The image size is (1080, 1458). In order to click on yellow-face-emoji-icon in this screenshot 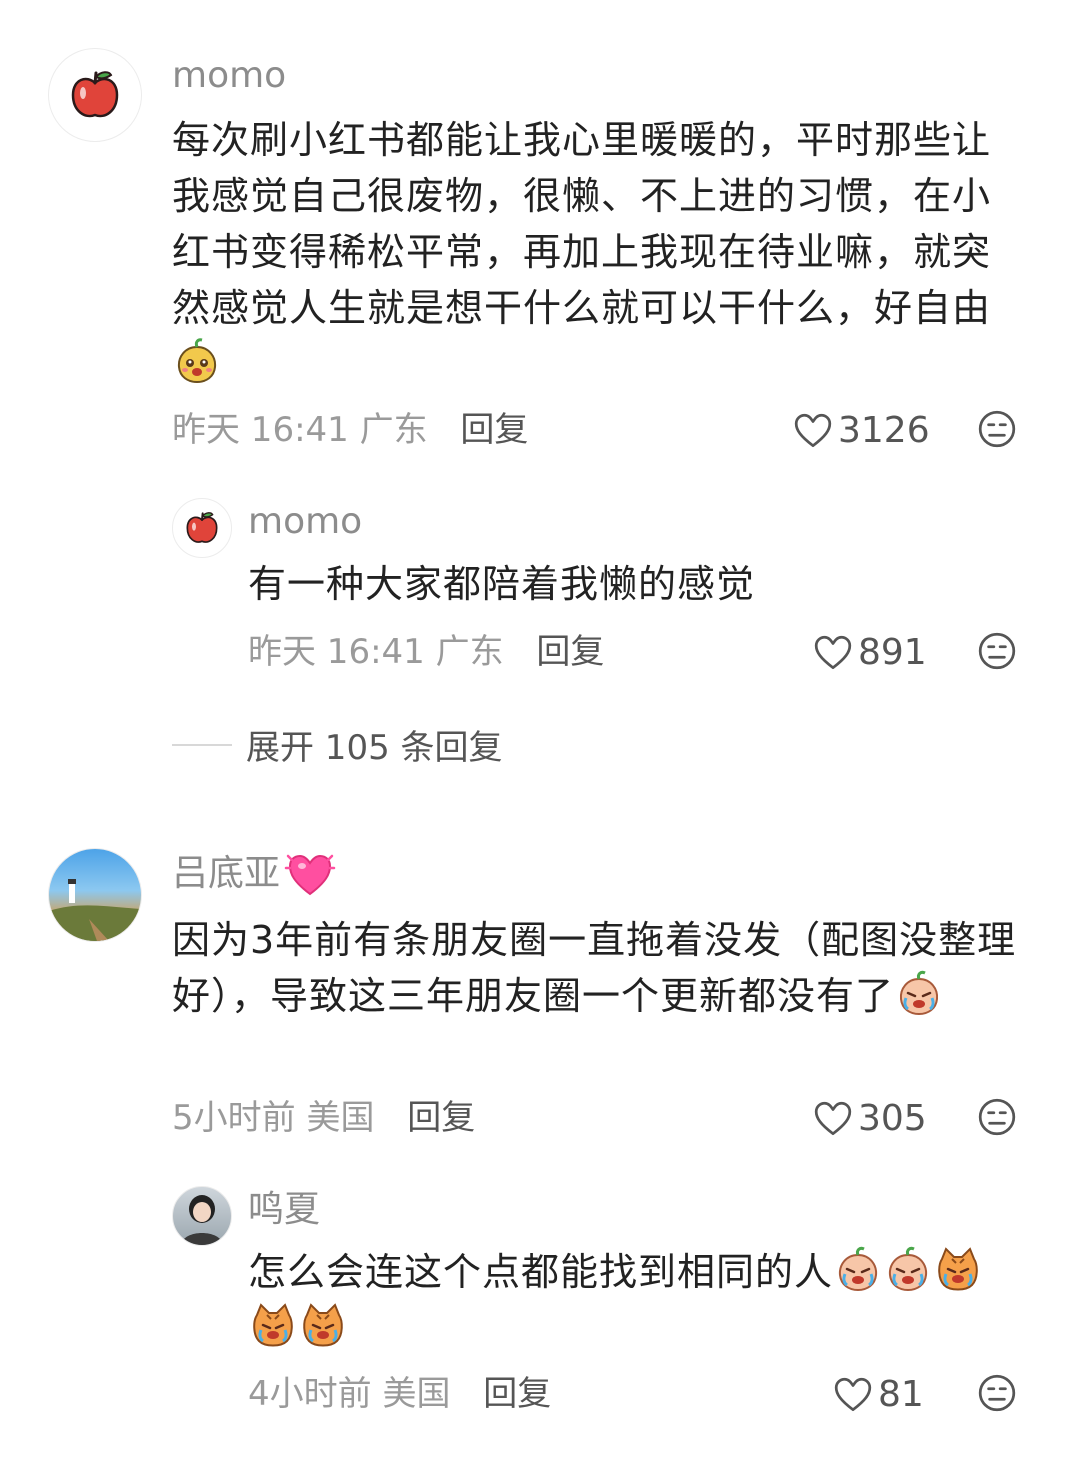, I will do `click(197, 361)`.